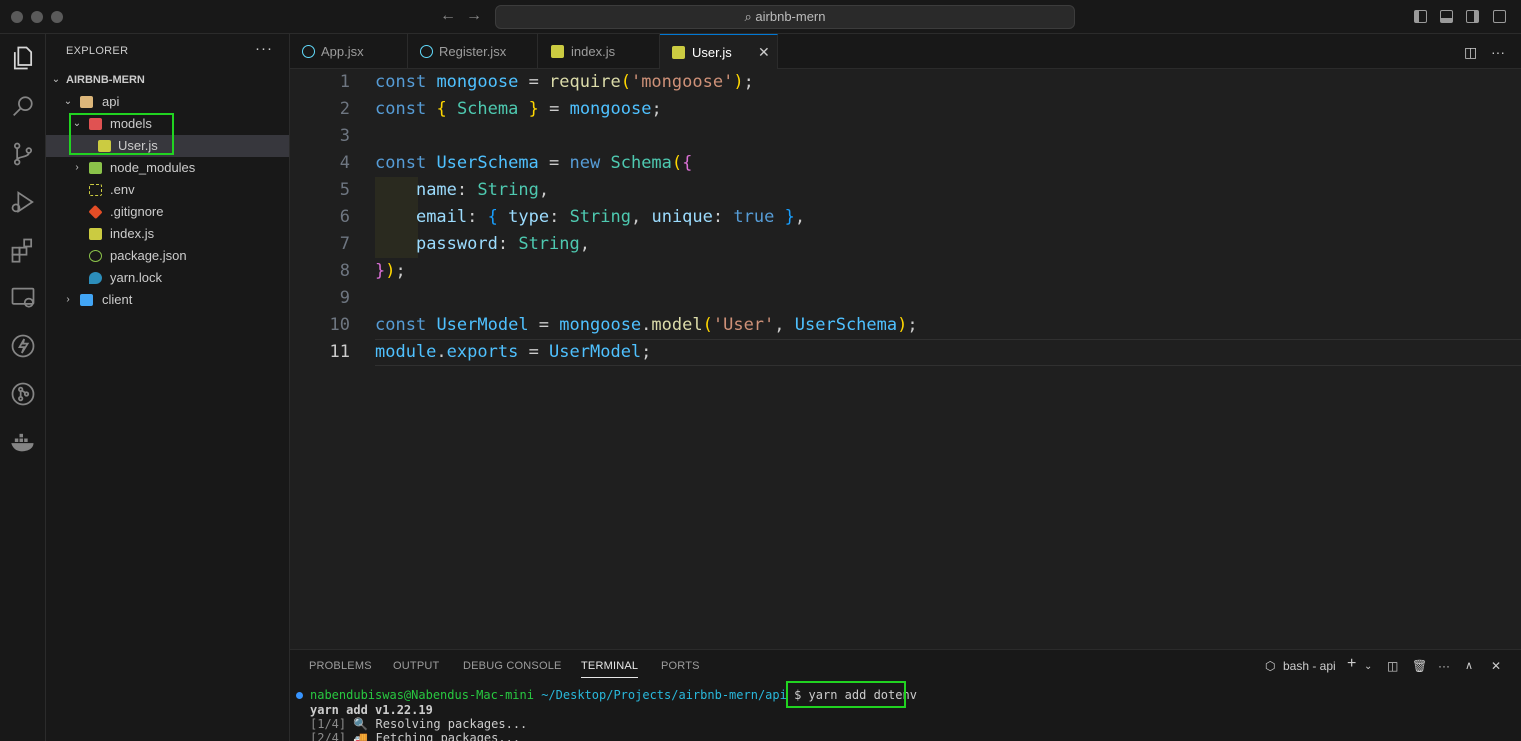 This screenshot has width=1521, height=741. Describe the element at coordinates (23, 202) in the screenshot. I see `run-debug-icon` at that location.